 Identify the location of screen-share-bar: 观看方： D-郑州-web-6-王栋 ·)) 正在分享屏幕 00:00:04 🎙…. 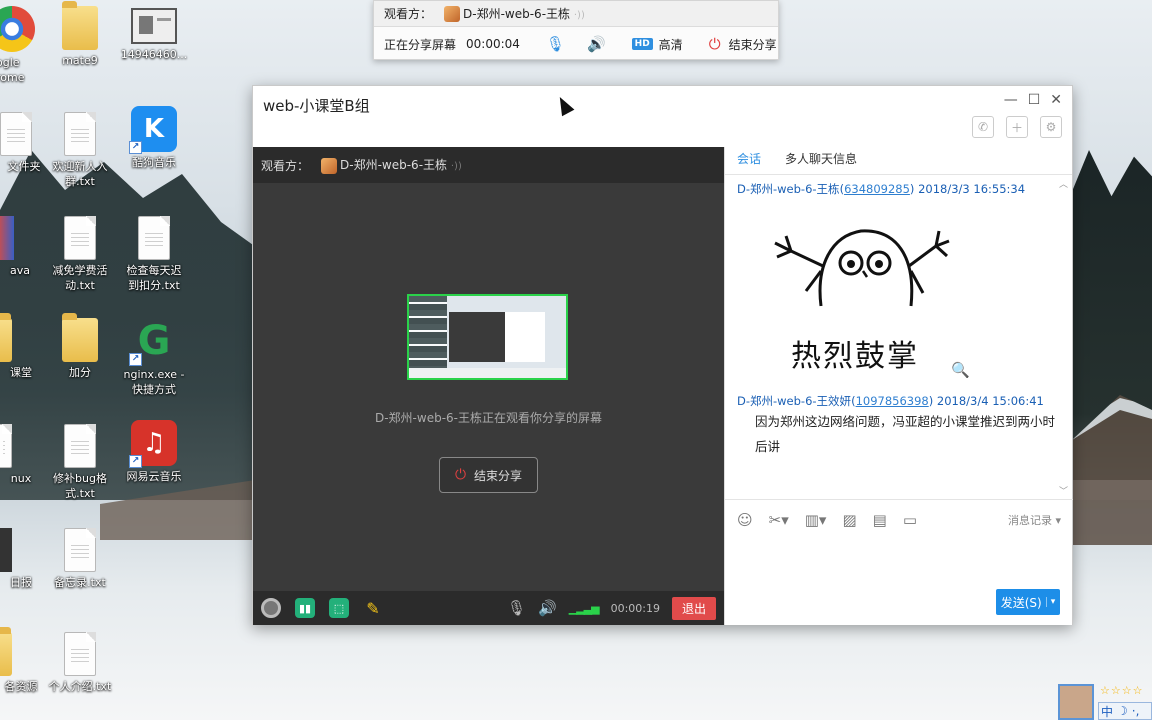
(576, 30).